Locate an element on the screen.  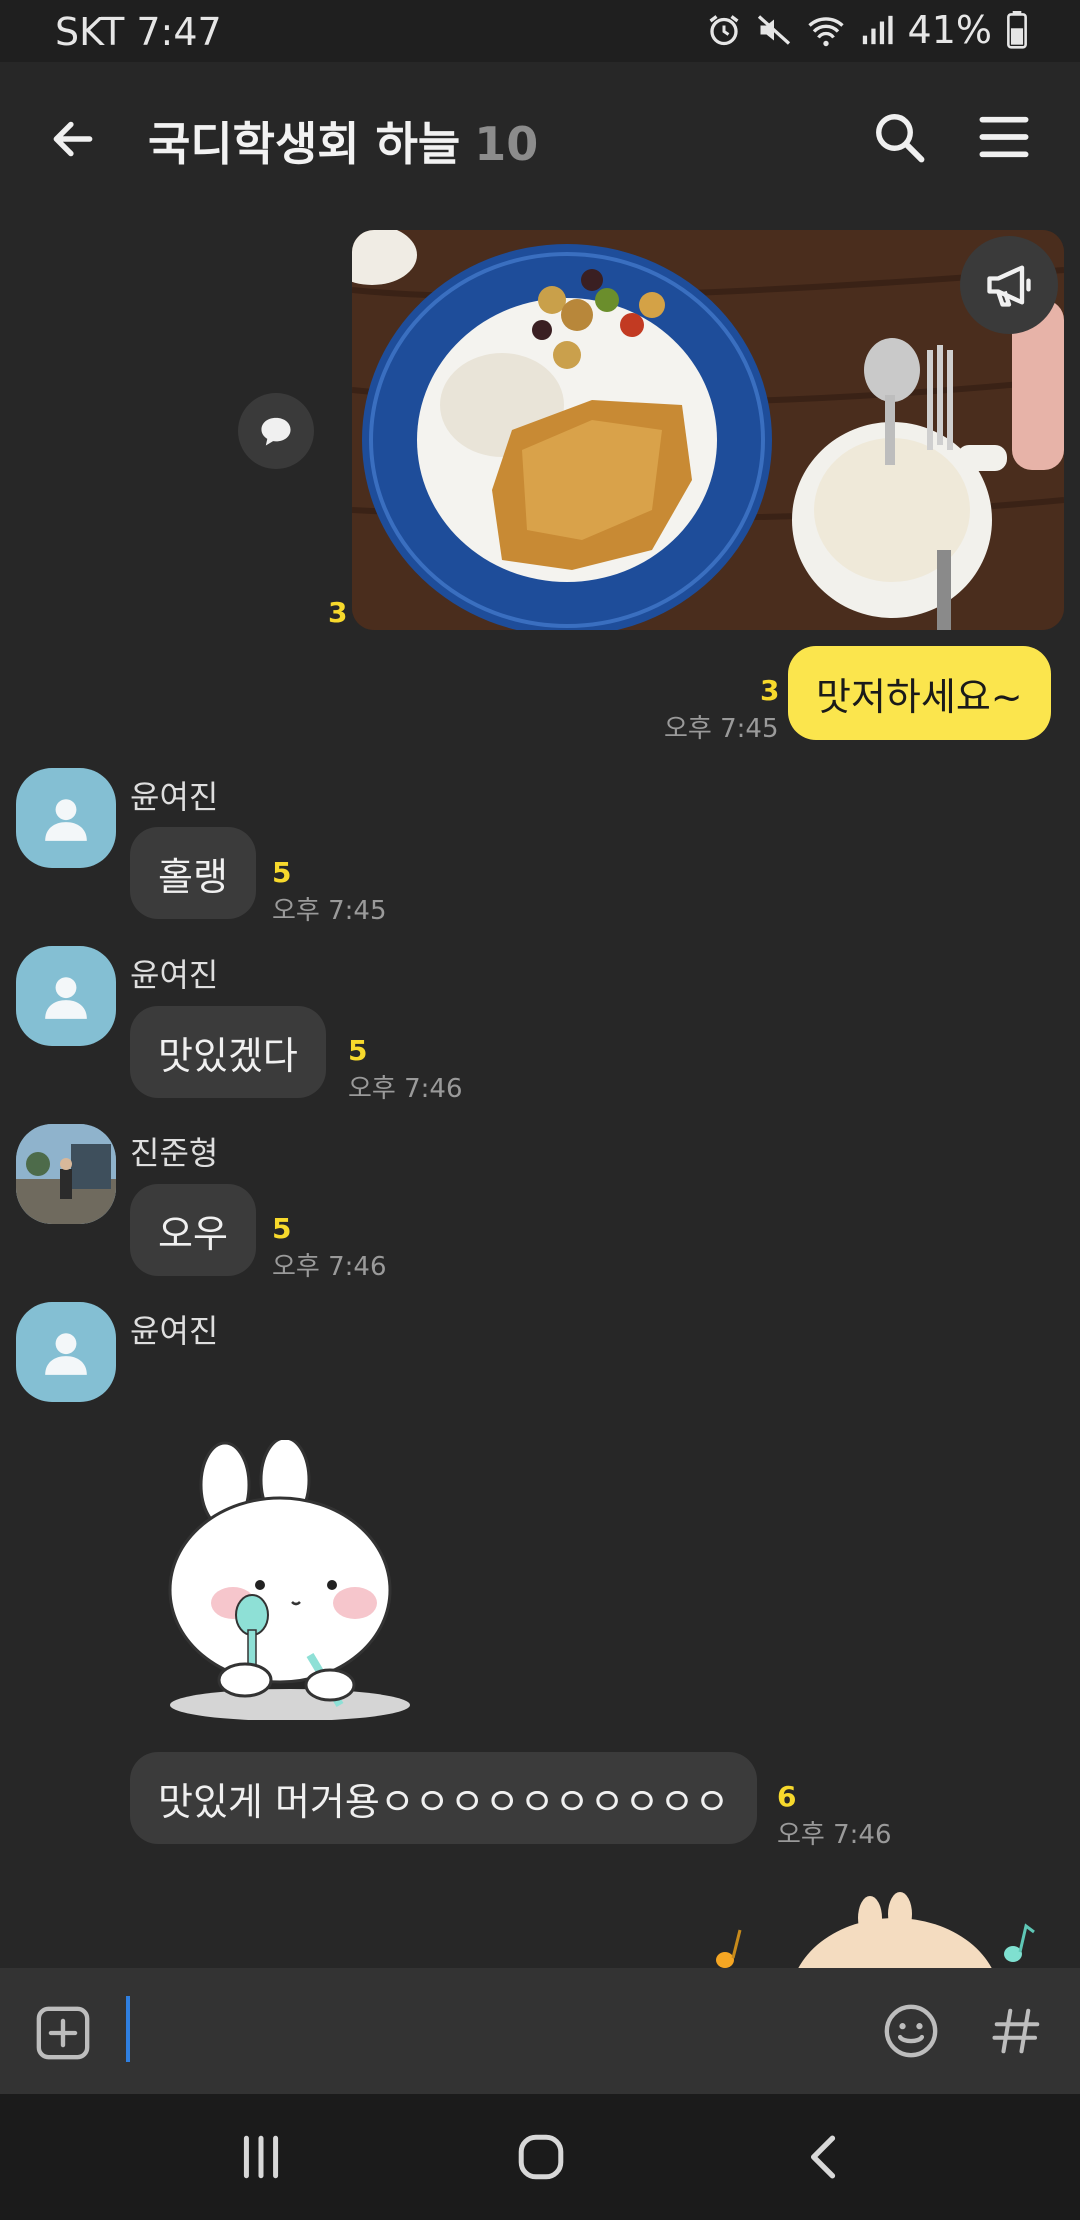
share-button is located at coordinates (276, 431).